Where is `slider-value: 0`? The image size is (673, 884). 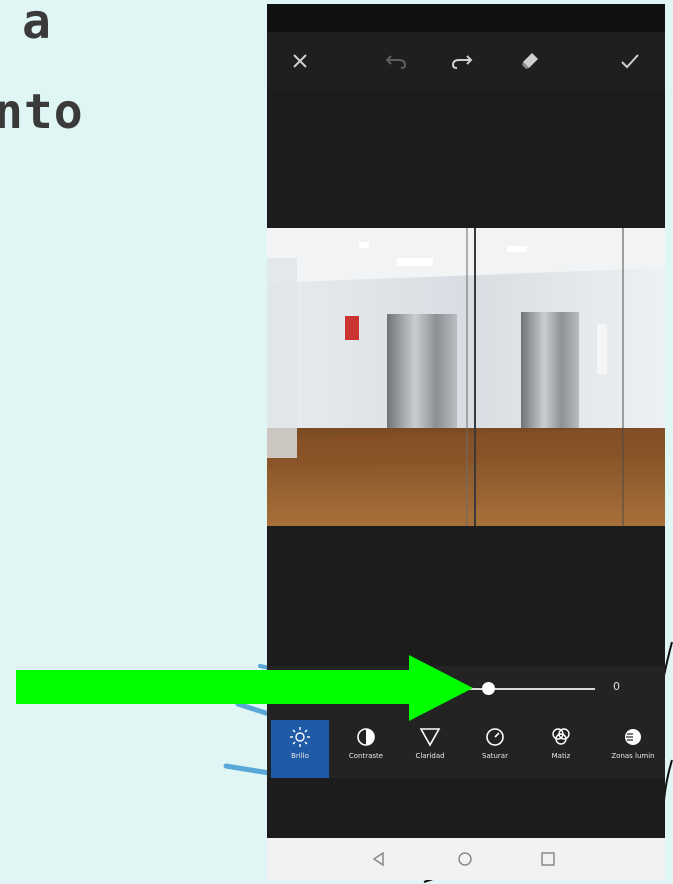 slider-value: 0 is located at coordinates (616, 686).